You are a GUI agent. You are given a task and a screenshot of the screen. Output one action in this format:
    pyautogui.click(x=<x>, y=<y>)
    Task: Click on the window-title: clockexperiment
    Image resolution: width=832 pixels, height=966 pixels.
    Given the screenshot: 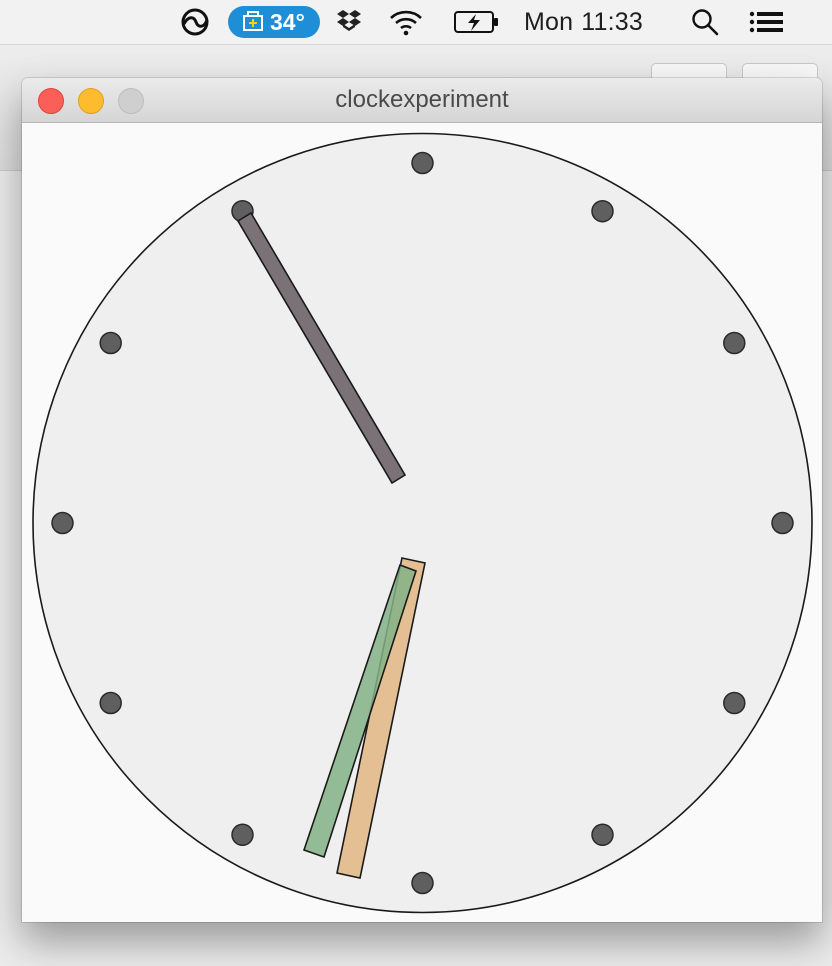 What is the action you would take?
    pyautogui.click(x=422, y=99)
    